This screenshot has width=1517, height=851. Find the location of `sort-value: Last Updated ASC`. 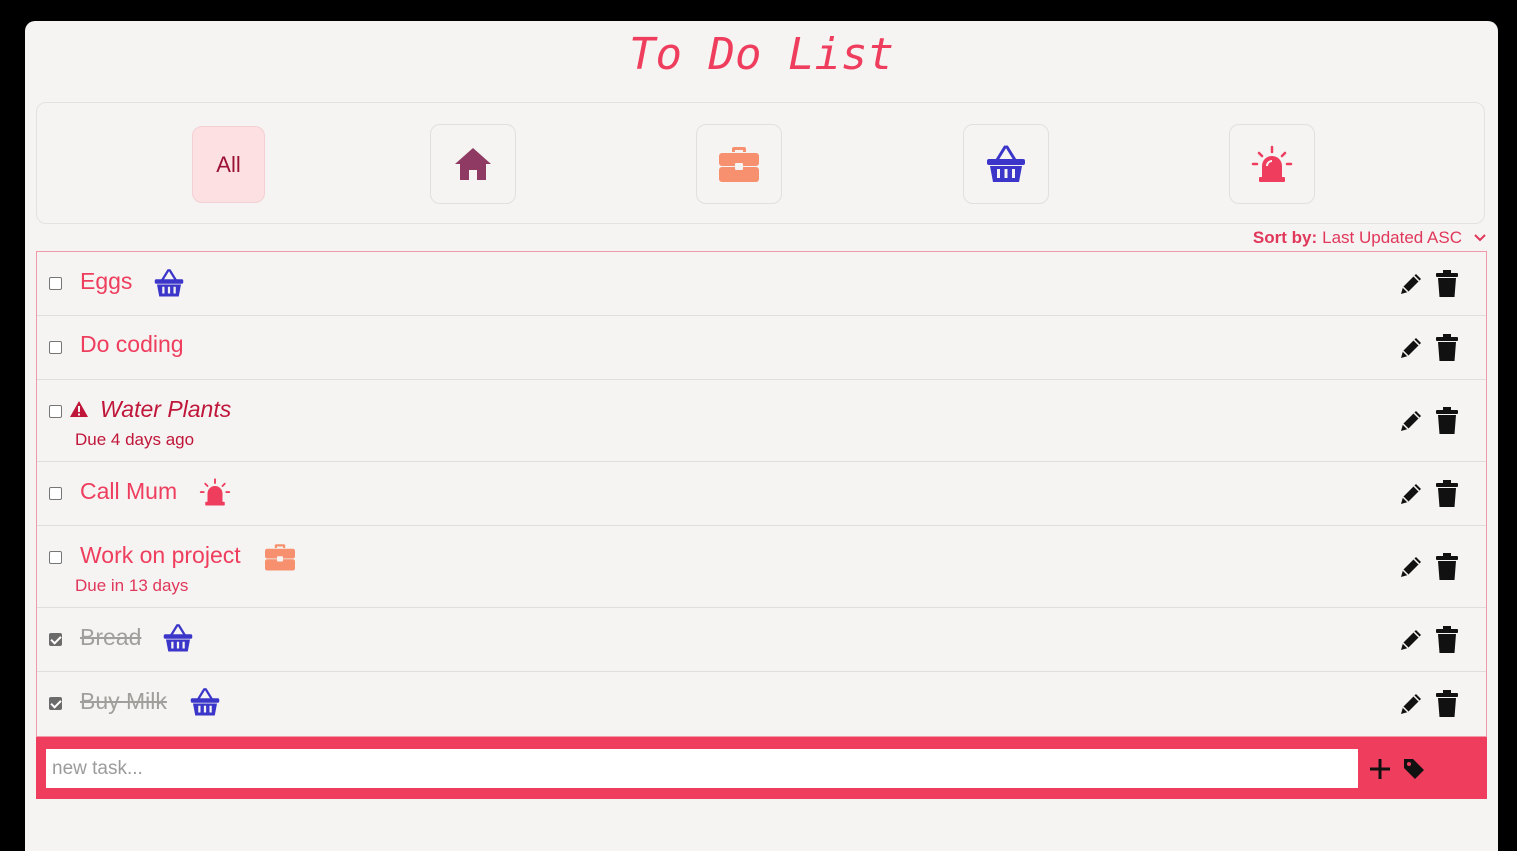

sort-value: Last Updated ASC is located at coordinates (1392, 237).